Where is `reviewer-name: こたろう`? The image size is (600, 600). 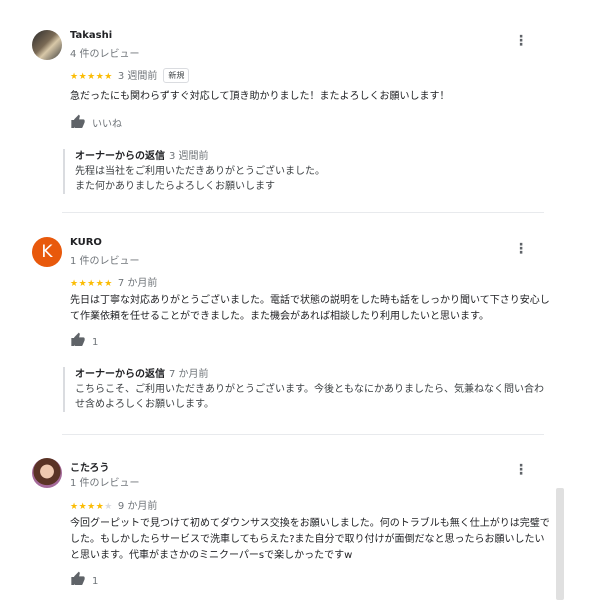
reviewer-name: こたろう is located at coordinates (89, 466).